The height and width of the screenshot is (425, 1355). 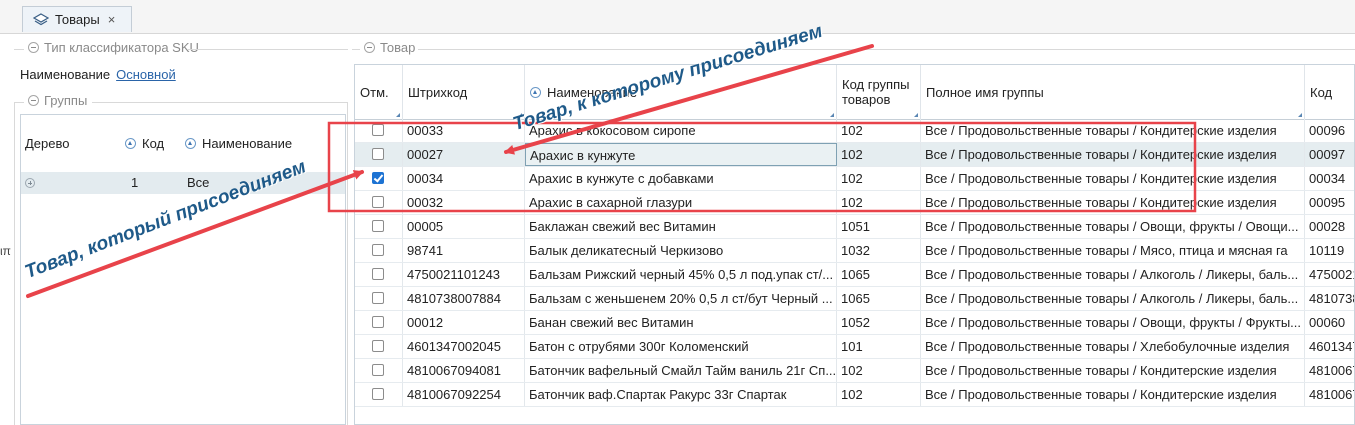 I want to click on cell-name: Арахис в кокосовом сиропе, so click(x=681, y=130).